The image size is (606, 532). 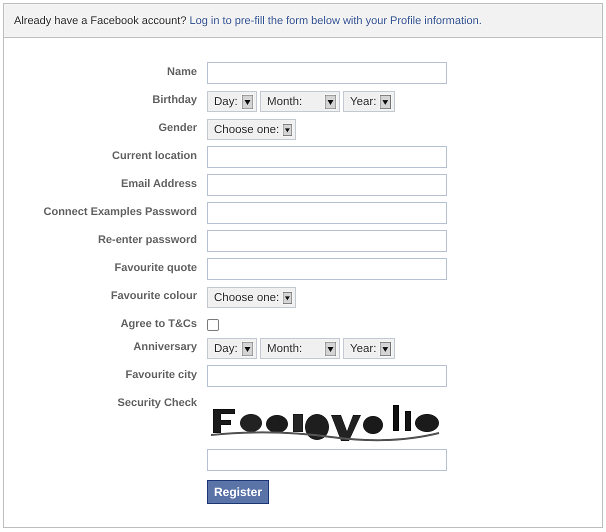 What do you see at coordinates (156, 402) in the screenshot?
I see `field-label: Security Check` at bounding box center [156, 402].